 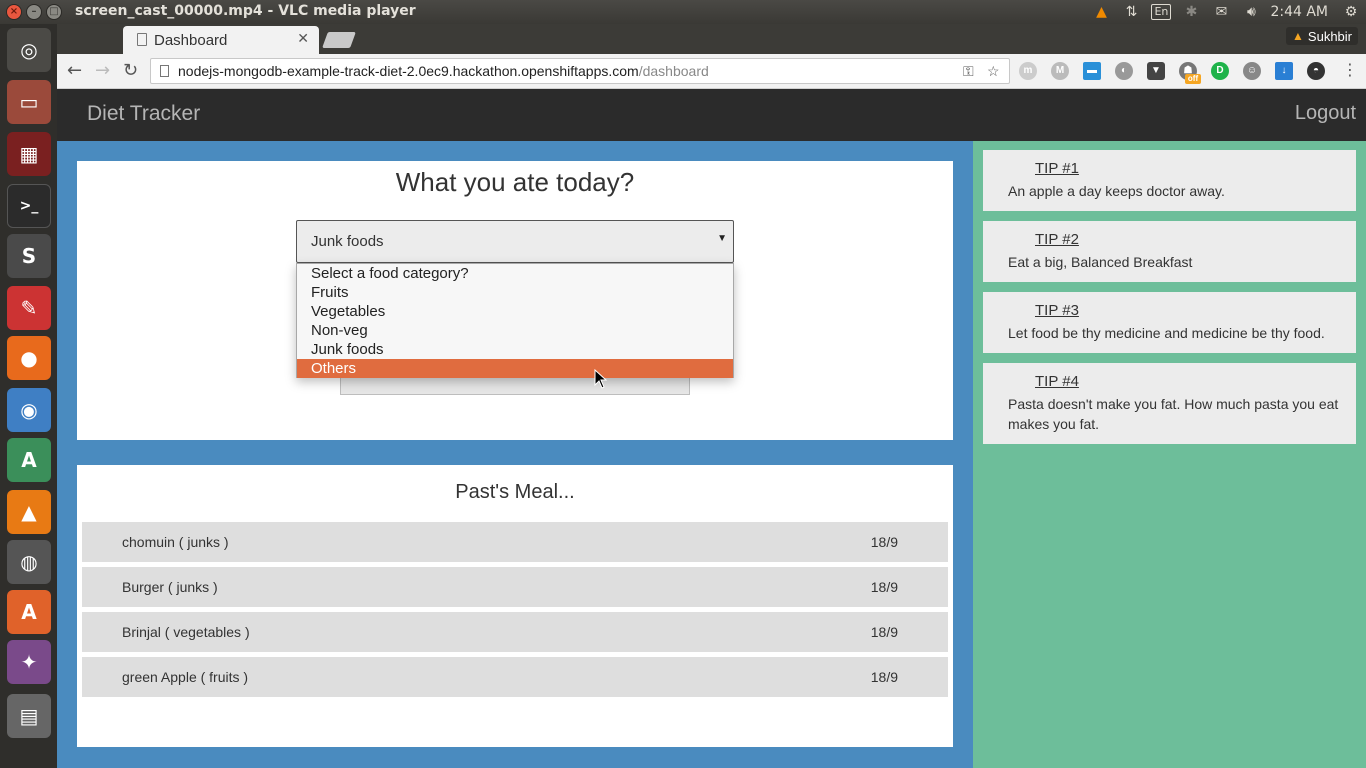 What do you see at coordinates (515, 311) in the screenshot?
I see `option-vegetables: Vegetables` at bounding box center [515, 311].